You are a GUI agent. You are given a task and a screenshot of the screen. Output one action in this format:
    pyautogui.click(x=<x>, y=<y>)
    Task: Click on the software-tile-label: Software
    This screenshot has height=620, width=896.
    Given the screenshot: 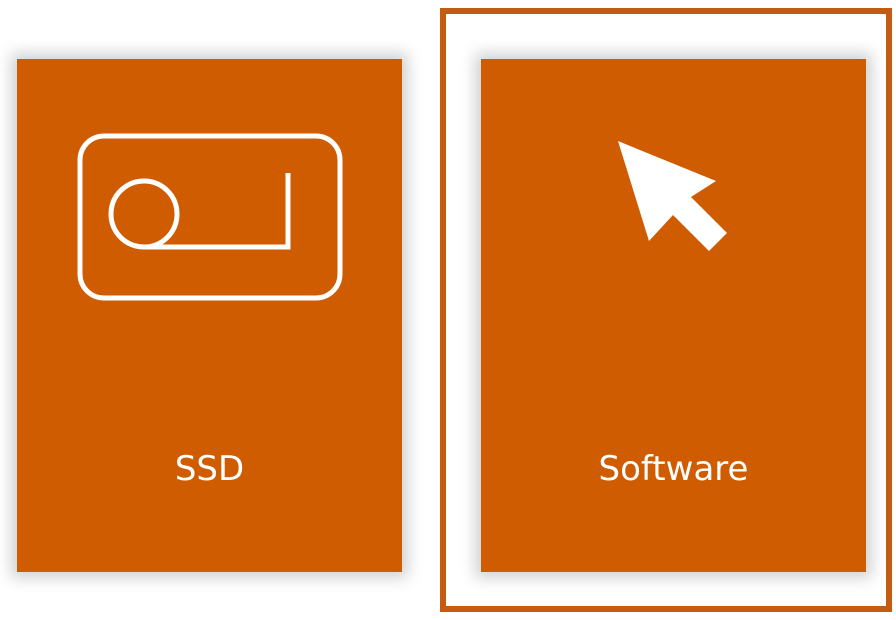 What is the action you would take?
    pyautogui.click(x=673, y=469)
    